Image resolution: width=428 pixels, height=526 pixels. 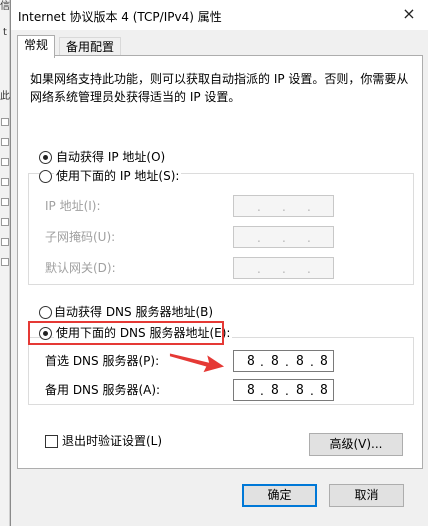 What do you see at coordinates (126, 333) in the screenshot?
I see `highlight-box` at bounding box center [126, 333].